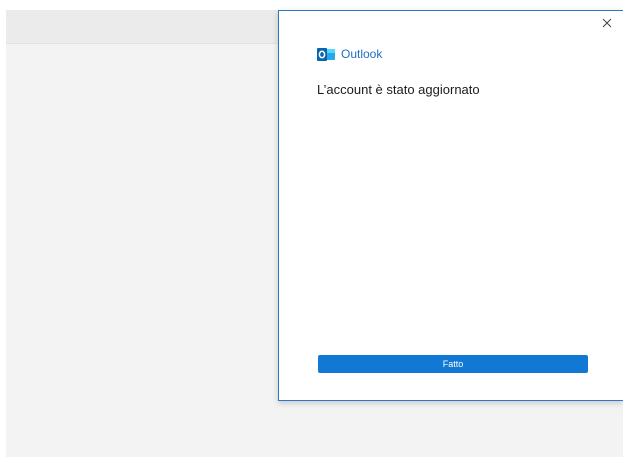  I want to click on close-icon, so click(607, 23).